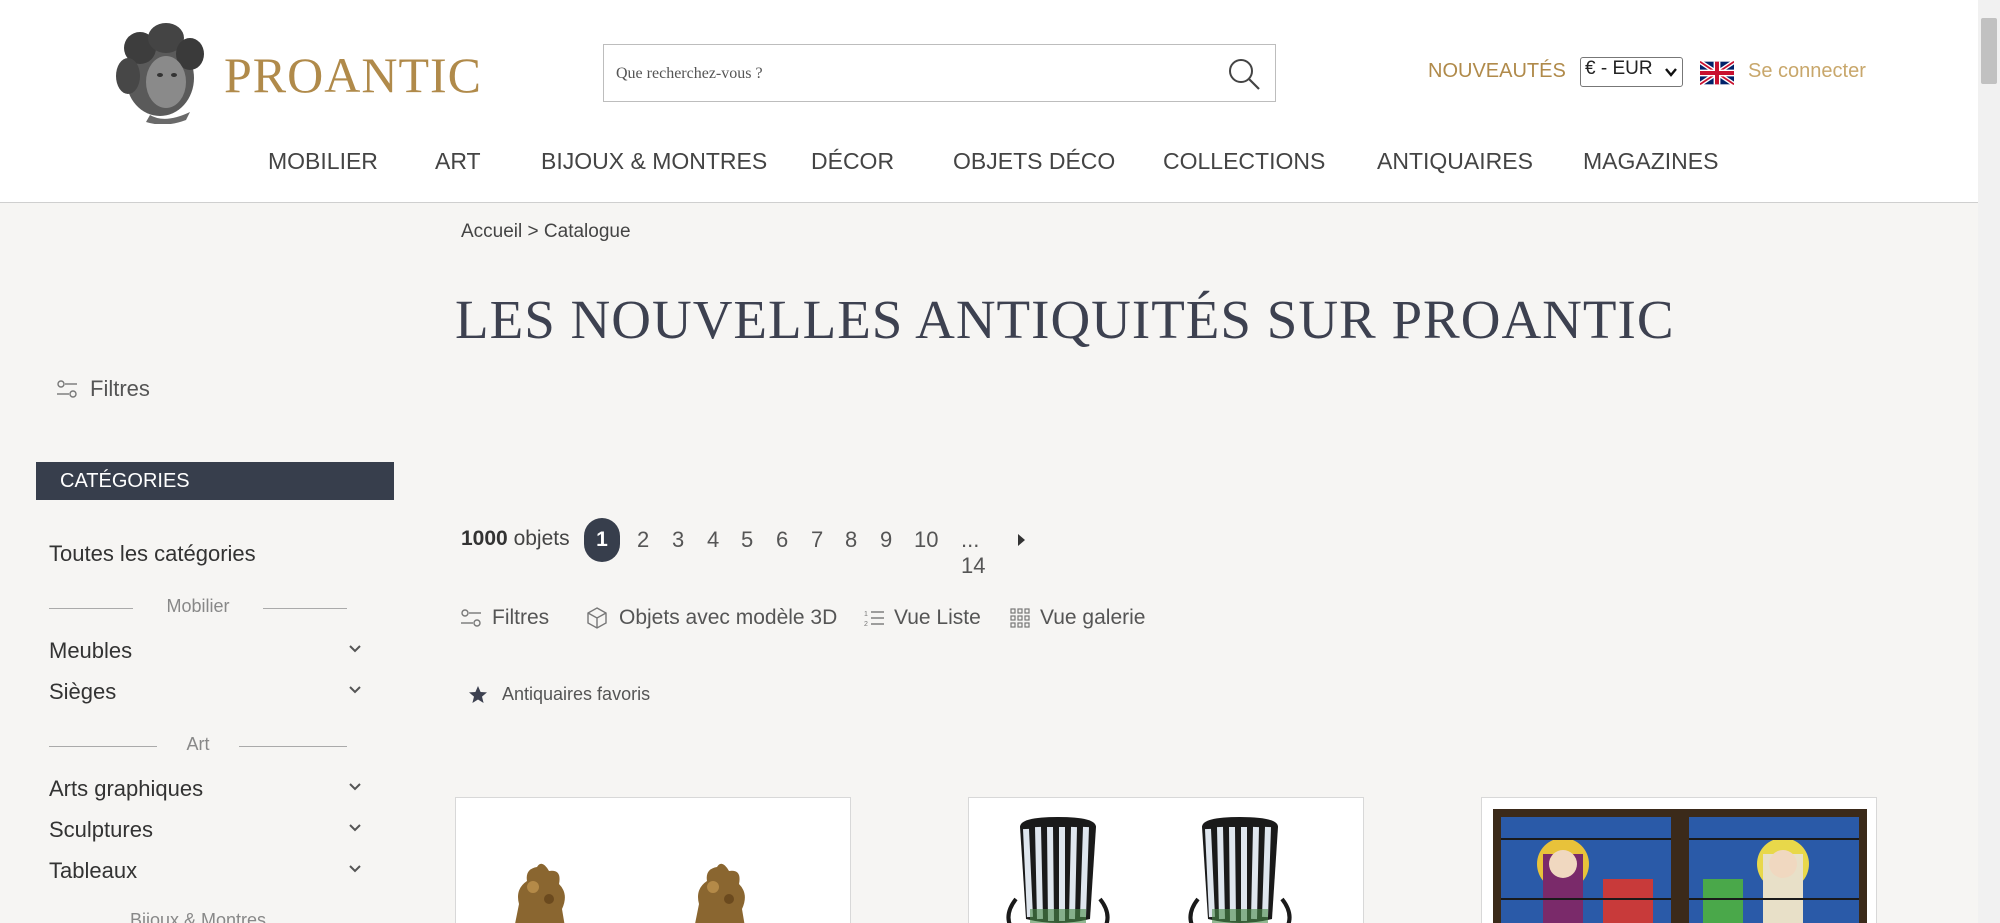 Image resolution: width=2000 pixels, height=923 pixels. Describe the element at coordinates (206, 830) in the screenshot. I see `sidebar-item-sculptures: Sculptures` at that location.